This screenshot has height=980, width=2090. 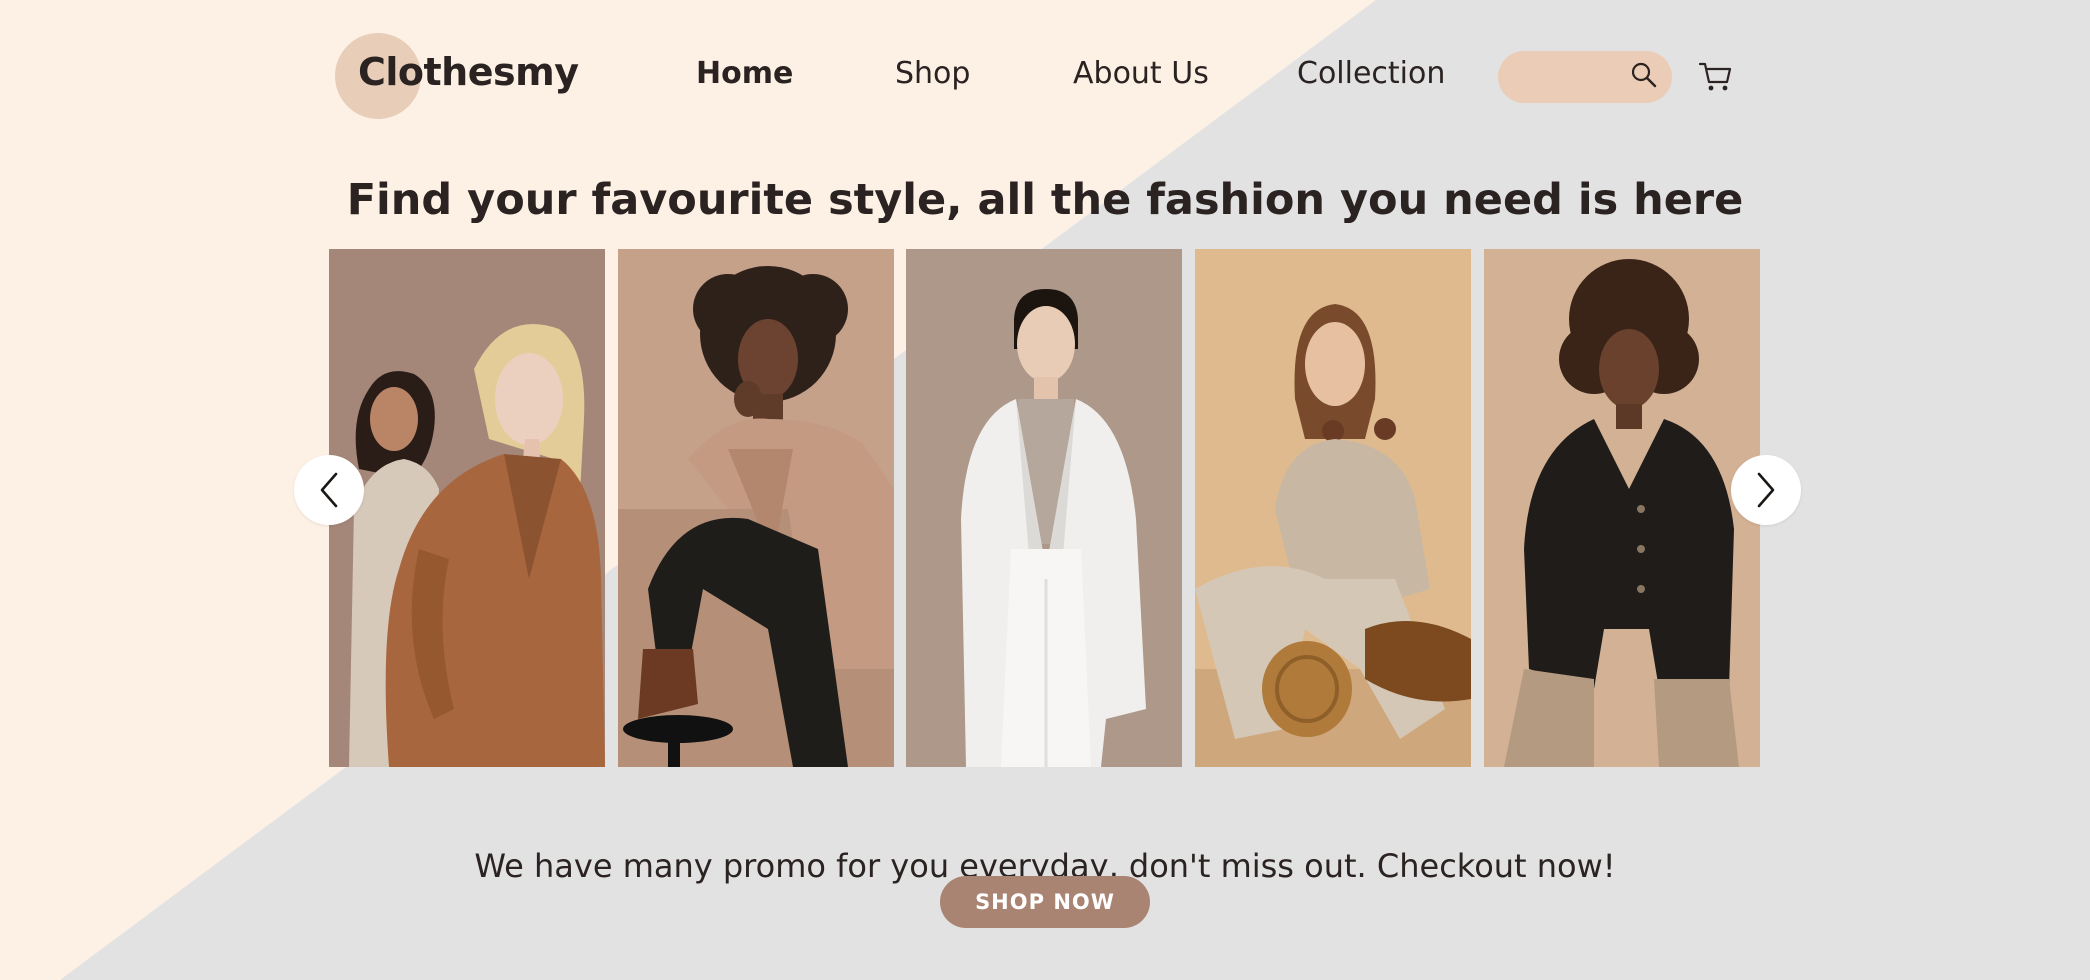 What do you see at coordinates (1371, 73) in the screenshot?
I see `nav-collection: Collection` at bounding box center [1371, 73].